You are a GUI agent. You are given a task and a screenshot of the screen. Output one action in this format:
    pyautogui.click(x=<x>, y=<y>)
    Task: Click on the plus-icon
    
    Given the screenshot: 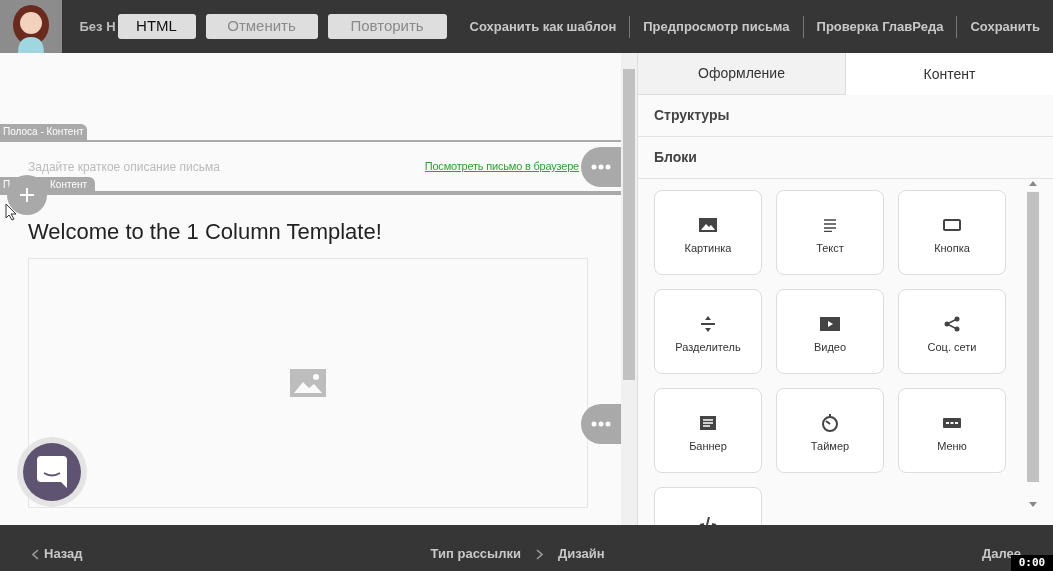 What is the action you would take?
    pyautogui.click(x=27, y=195)
    